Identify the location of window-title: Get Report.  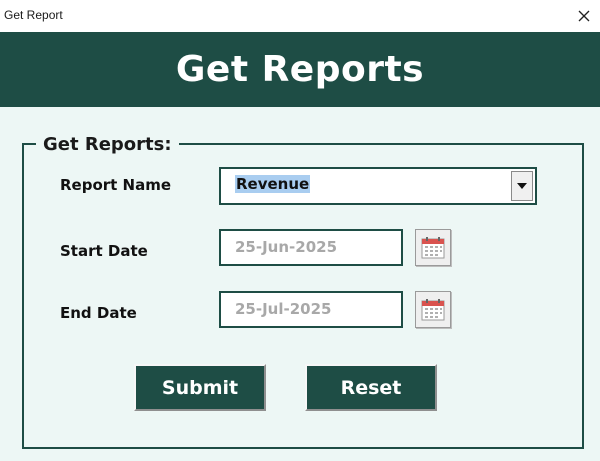
(33, 15).